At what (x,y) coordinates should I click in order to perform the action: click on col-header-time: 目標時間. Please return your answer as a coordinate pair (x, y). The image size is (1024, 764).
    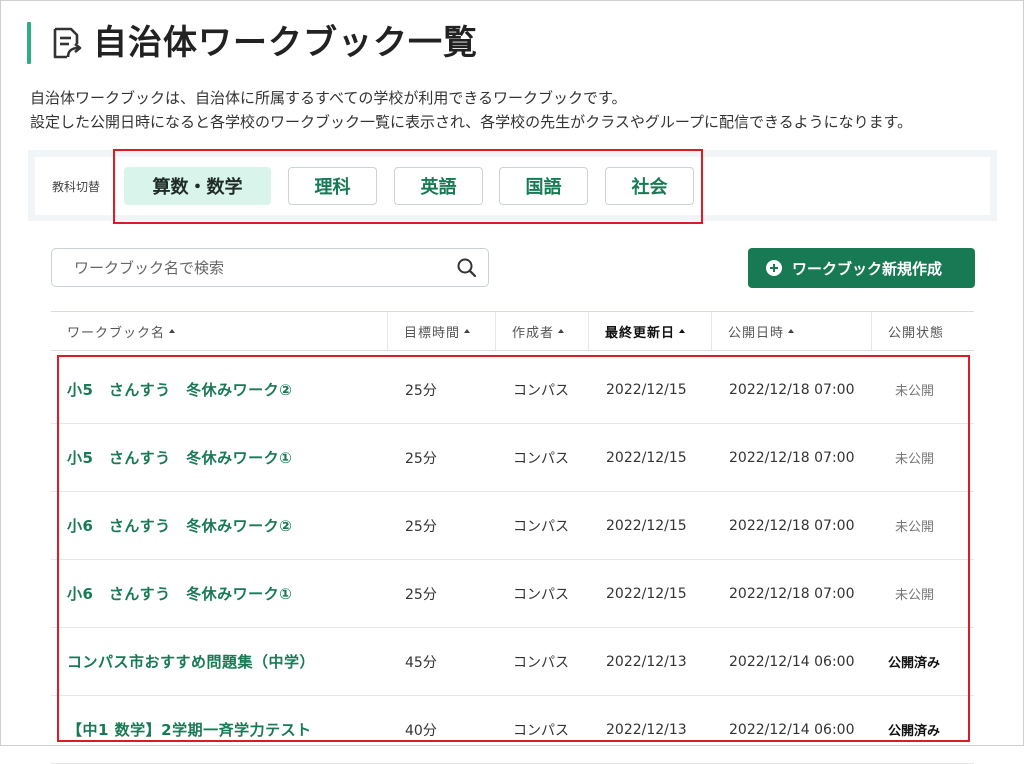
    Looking at the image, I should click on (442, 331).